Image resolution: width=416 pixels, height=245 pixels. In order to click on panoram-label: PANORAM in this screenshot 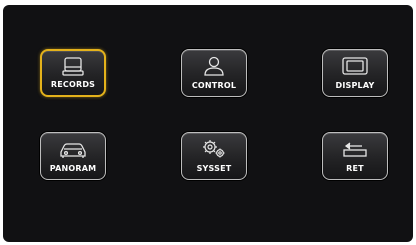, I will do `click(73, 168)`.